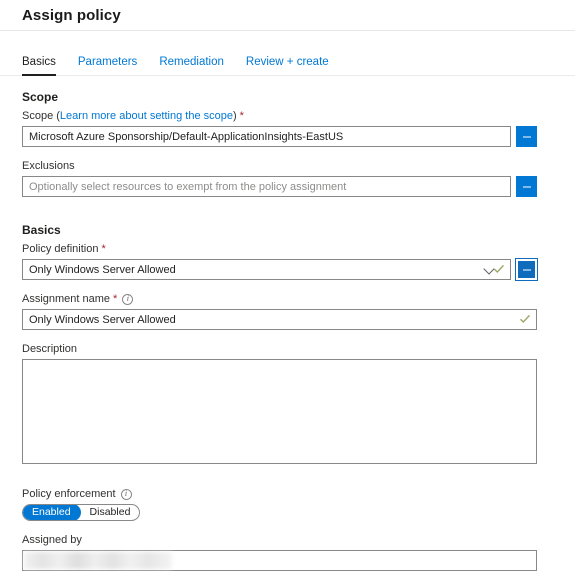 This screenshot has height=571, width=575. I want to click on exclusions-field: Exclusions, so click(298, 178).